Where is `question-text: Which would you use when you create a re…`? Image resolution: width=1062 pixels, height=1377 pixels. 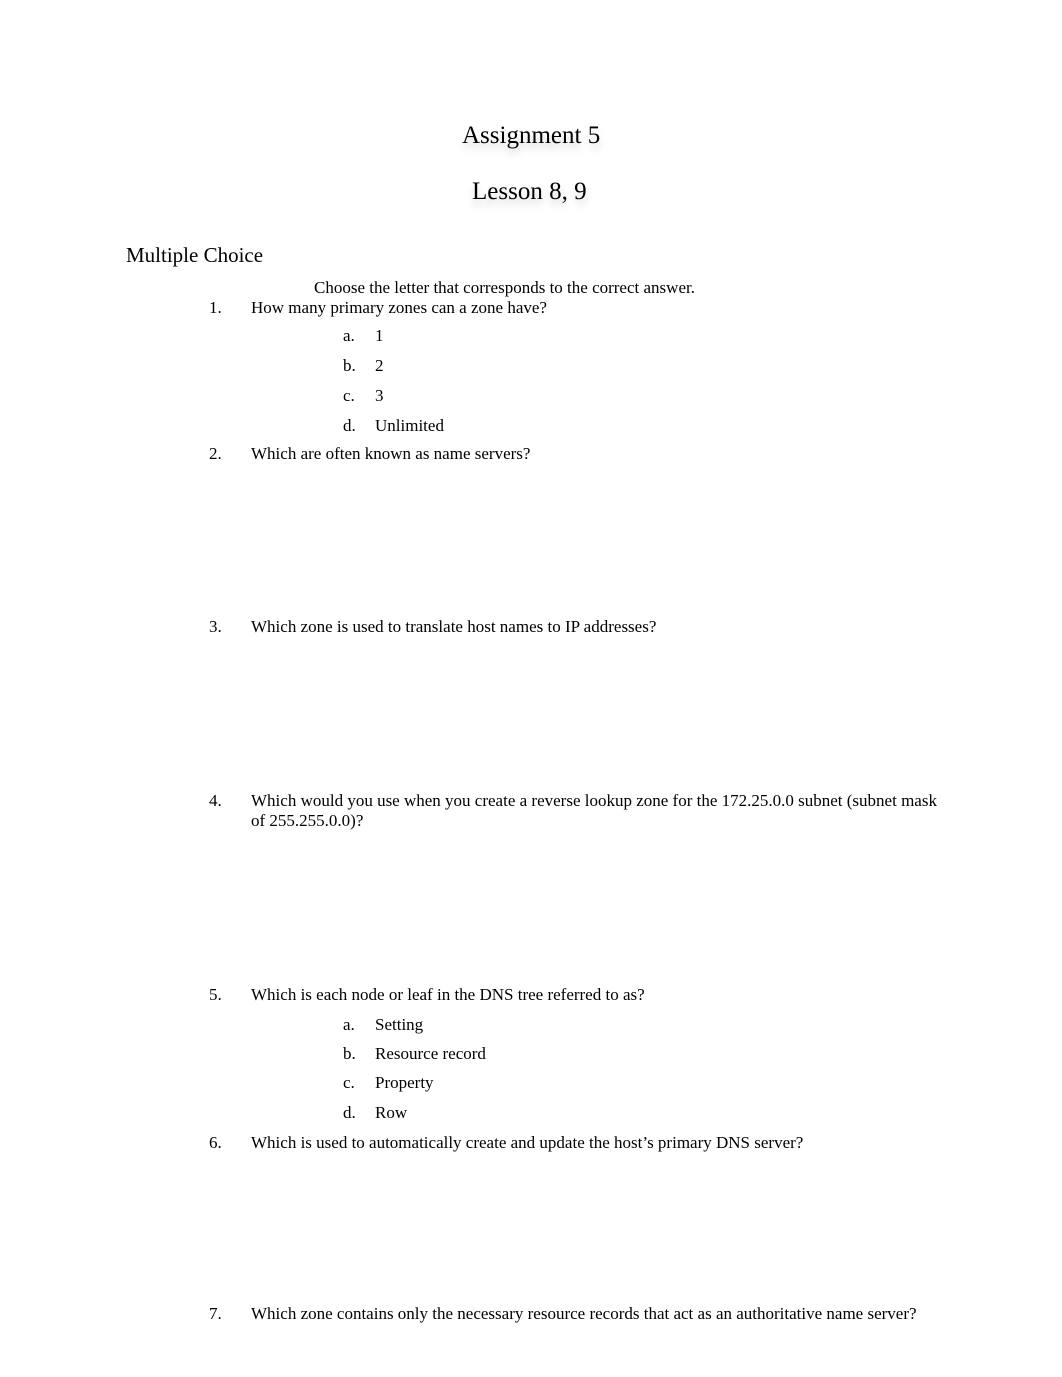
question-text: Which would you use when you create a re… is located at coordinates (594, 810).